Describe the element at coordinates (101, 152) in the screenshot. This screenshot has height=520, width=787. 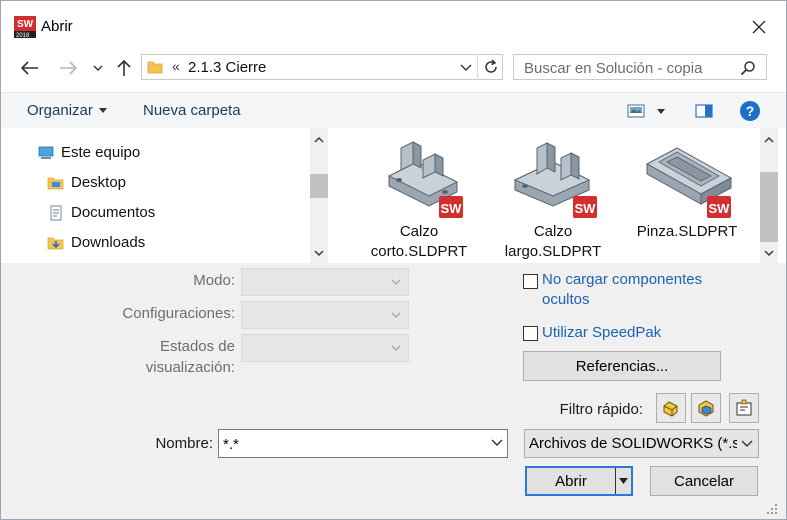
I see `tree-item-label: Este equipo` at that location.